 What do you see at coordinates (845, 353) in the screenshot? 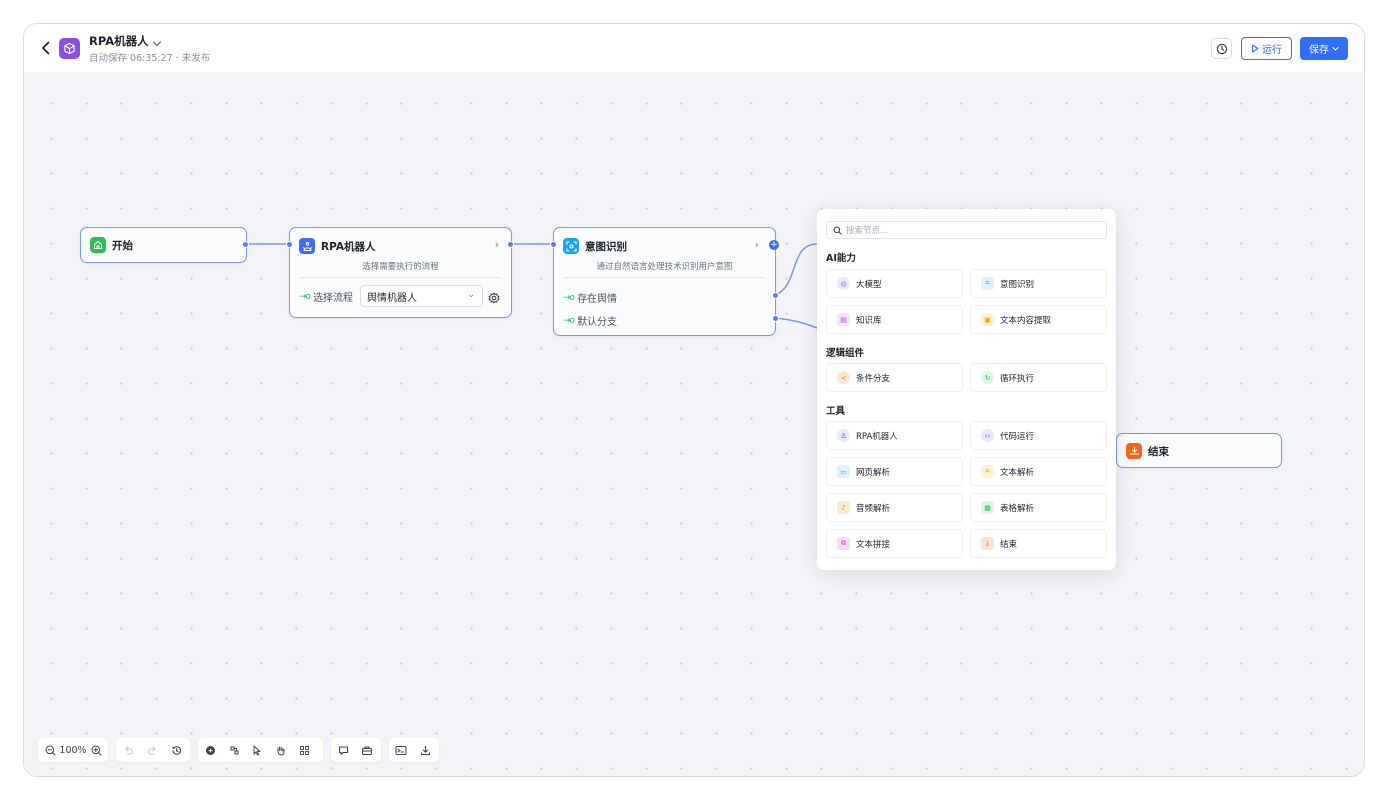
I see `group-label-logic: 逻辑组件` at bounding box center [845, 353].